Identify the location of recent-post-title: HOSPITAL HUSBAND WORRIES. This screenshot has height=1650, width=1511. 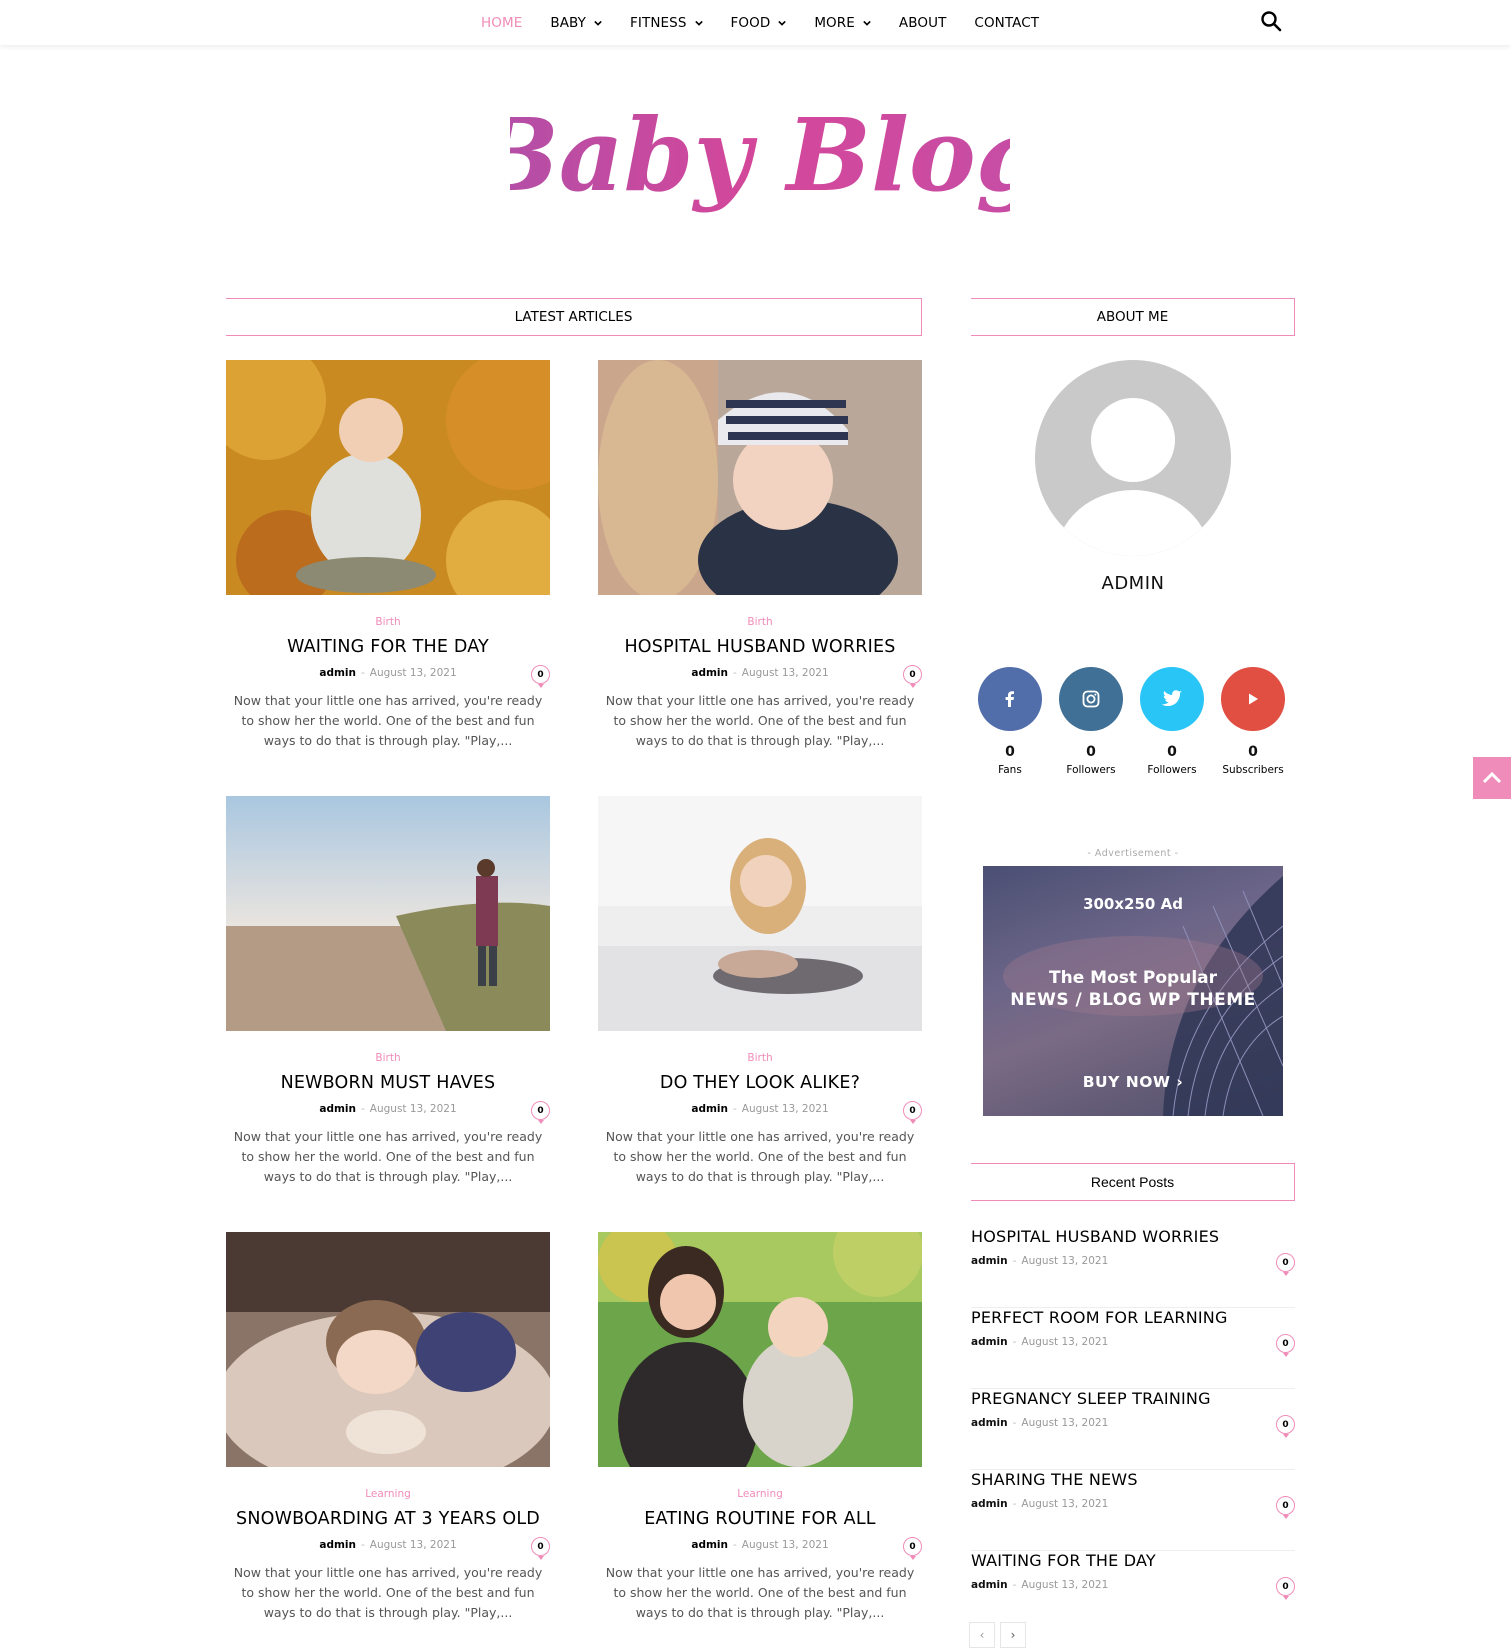
(1133, 1236).